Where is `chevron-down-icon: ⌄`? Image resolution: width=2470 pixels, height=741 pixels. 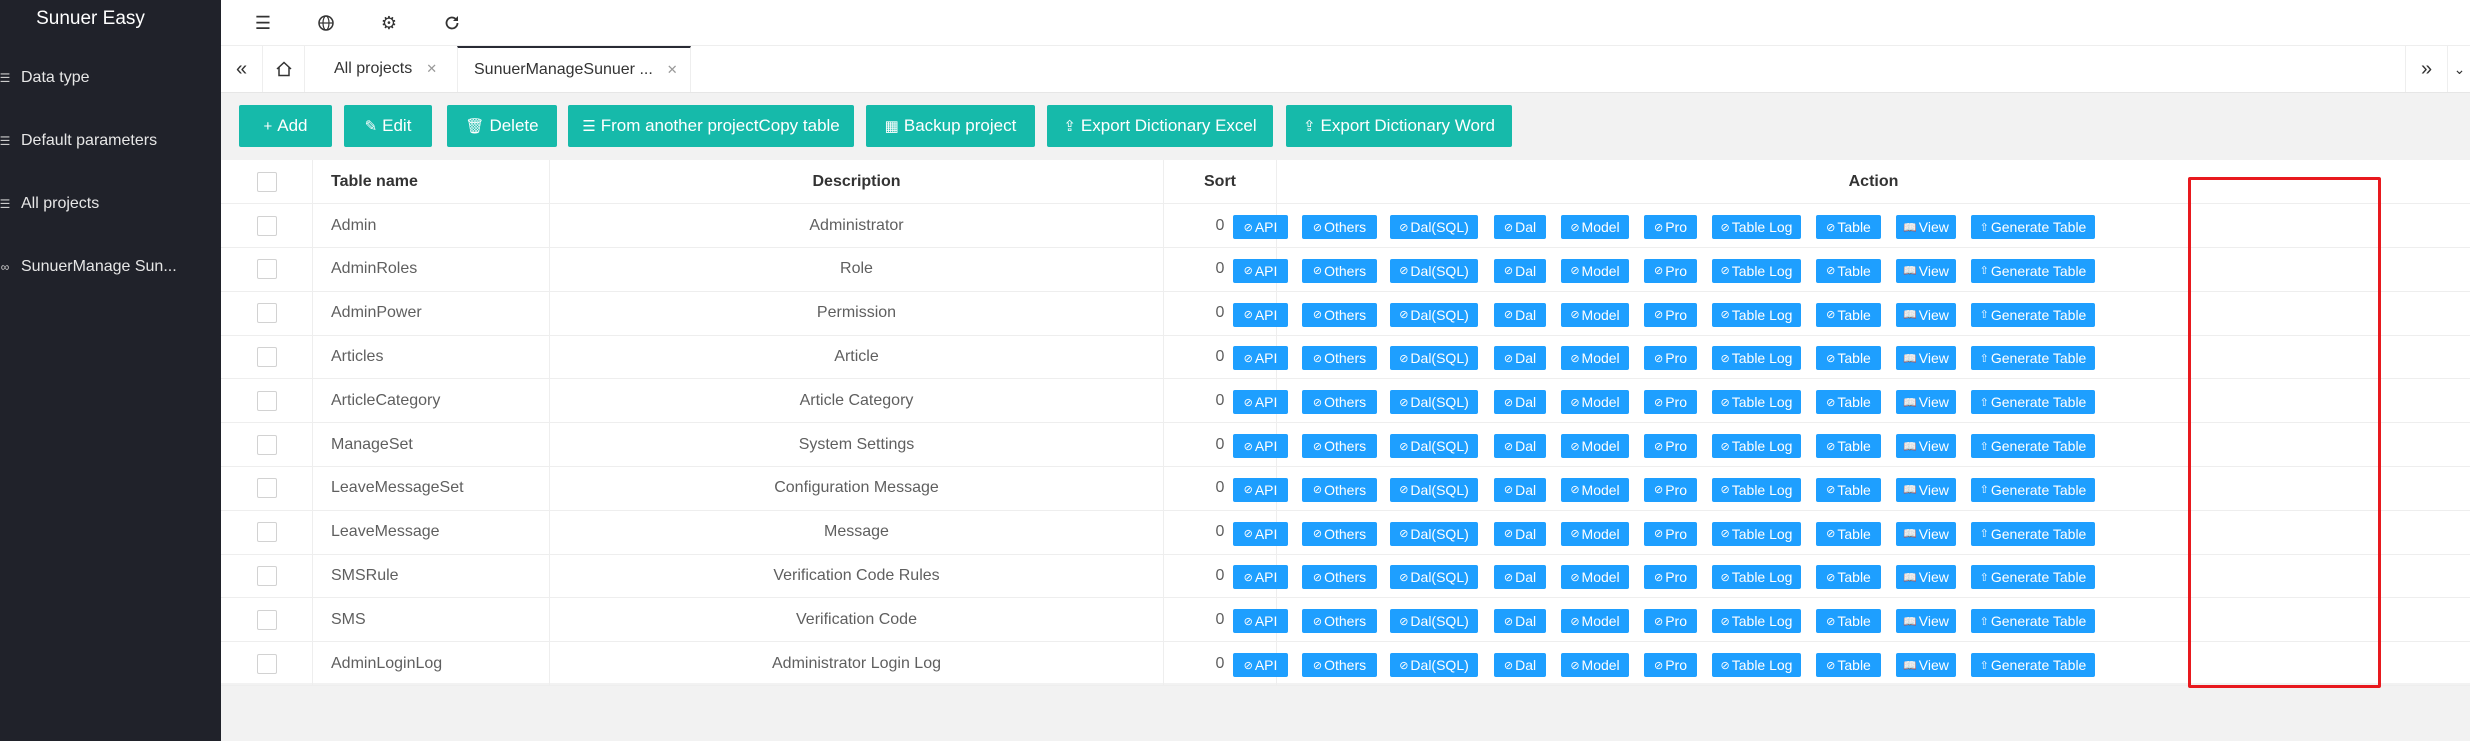 chevron-down-icon: ⌄ is located at coordinates (2458, 69).